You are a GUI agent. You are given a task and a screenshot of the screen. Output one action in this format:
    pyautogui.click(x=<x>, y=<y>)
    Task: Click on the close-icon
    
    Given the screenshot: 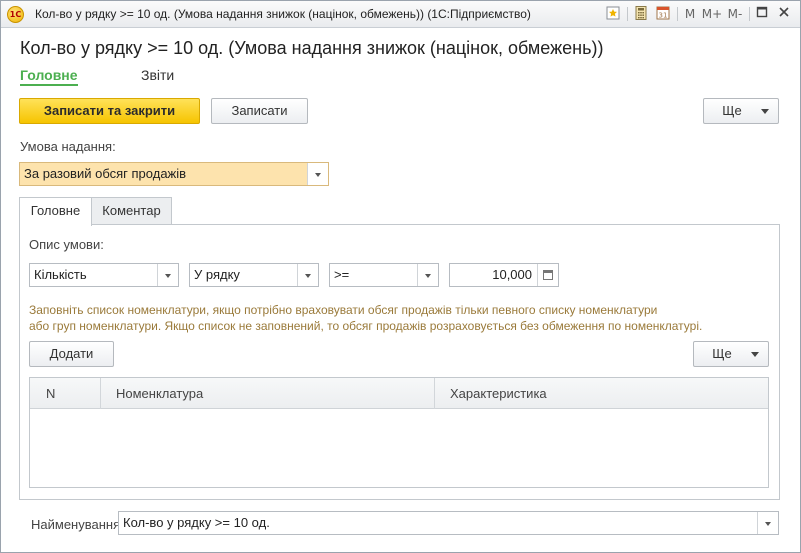 What is the action you would take?
    pyautogui.click(x=784, y=14)
    